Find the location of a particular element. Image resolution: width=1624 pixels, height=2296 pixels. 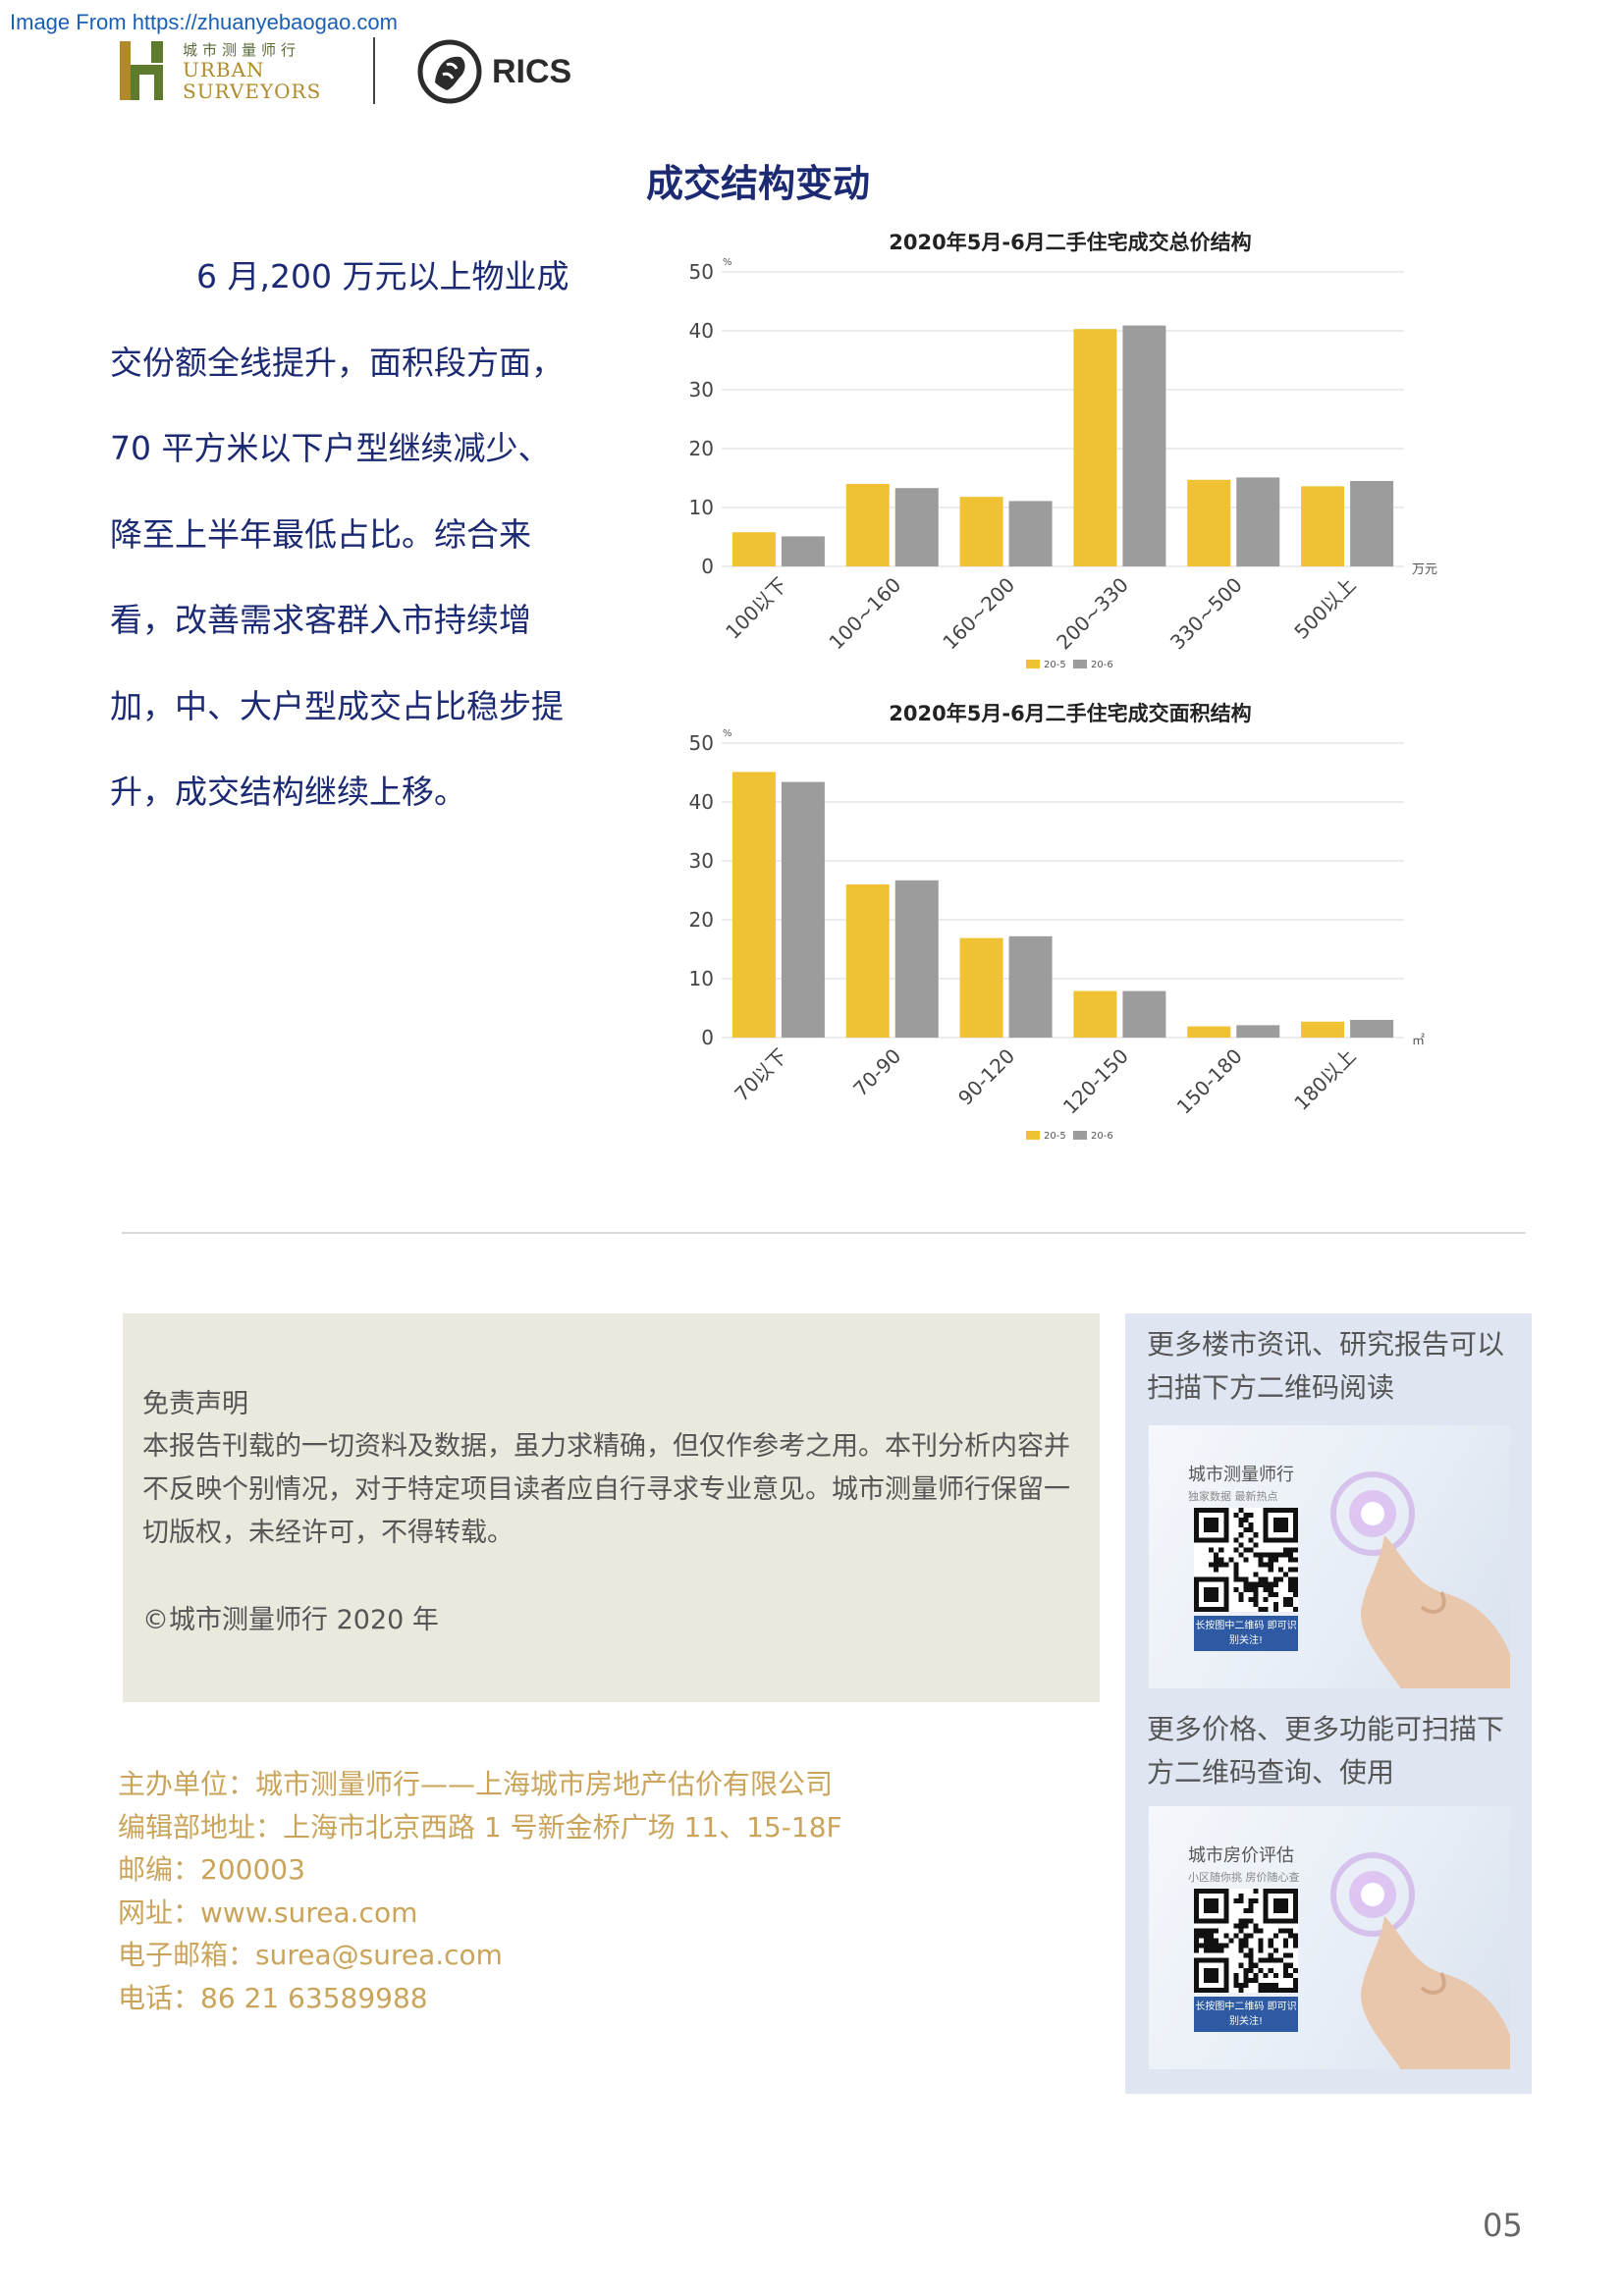

qr-card-subtitle: 小区随你挑 房价随心查 is located at coordinates (1244, 1877).